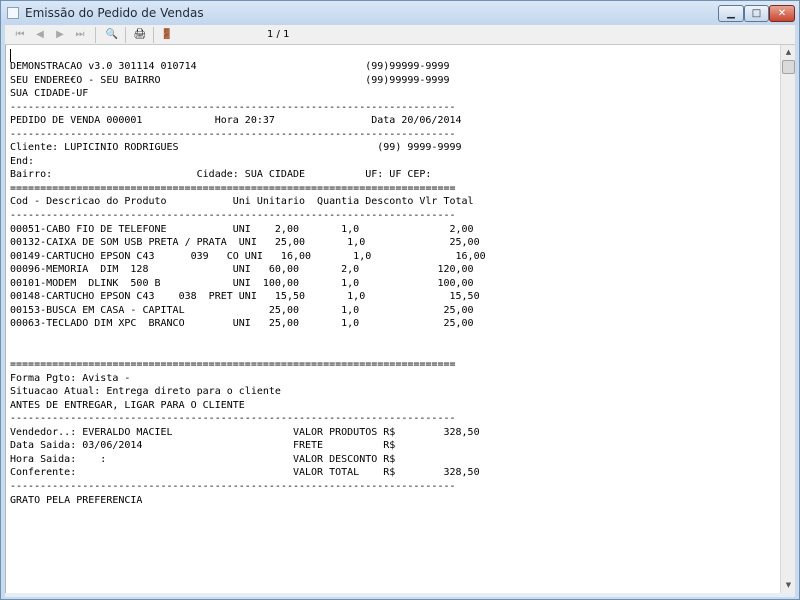  I want to click on print-icon: 🖨, so click(140, 35).